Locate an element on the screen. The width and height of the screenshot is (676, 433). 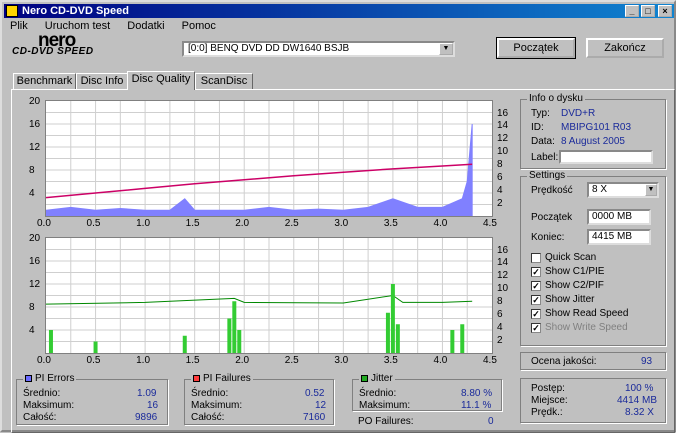
jitter-title: Jitter is located at coordinates (377, 379).